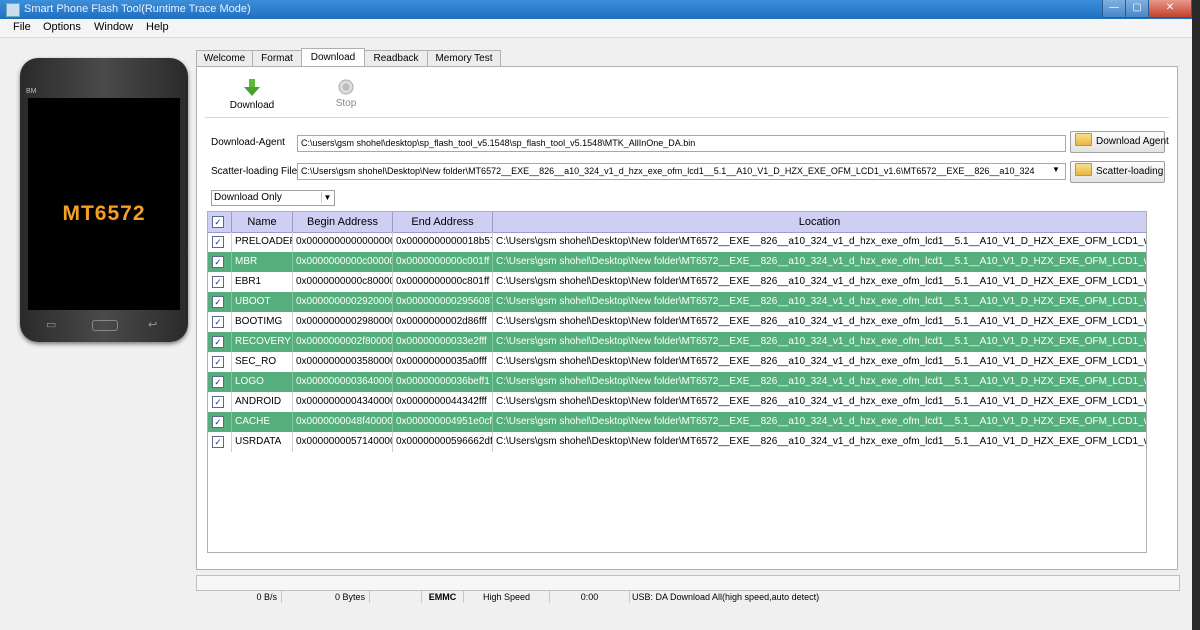 The height and width of the screenshot is (630, 1200). Describe the element at coordinates (343, 302) in the screenshot. I see `cell-begin: 0x0000000002920000` at that location.